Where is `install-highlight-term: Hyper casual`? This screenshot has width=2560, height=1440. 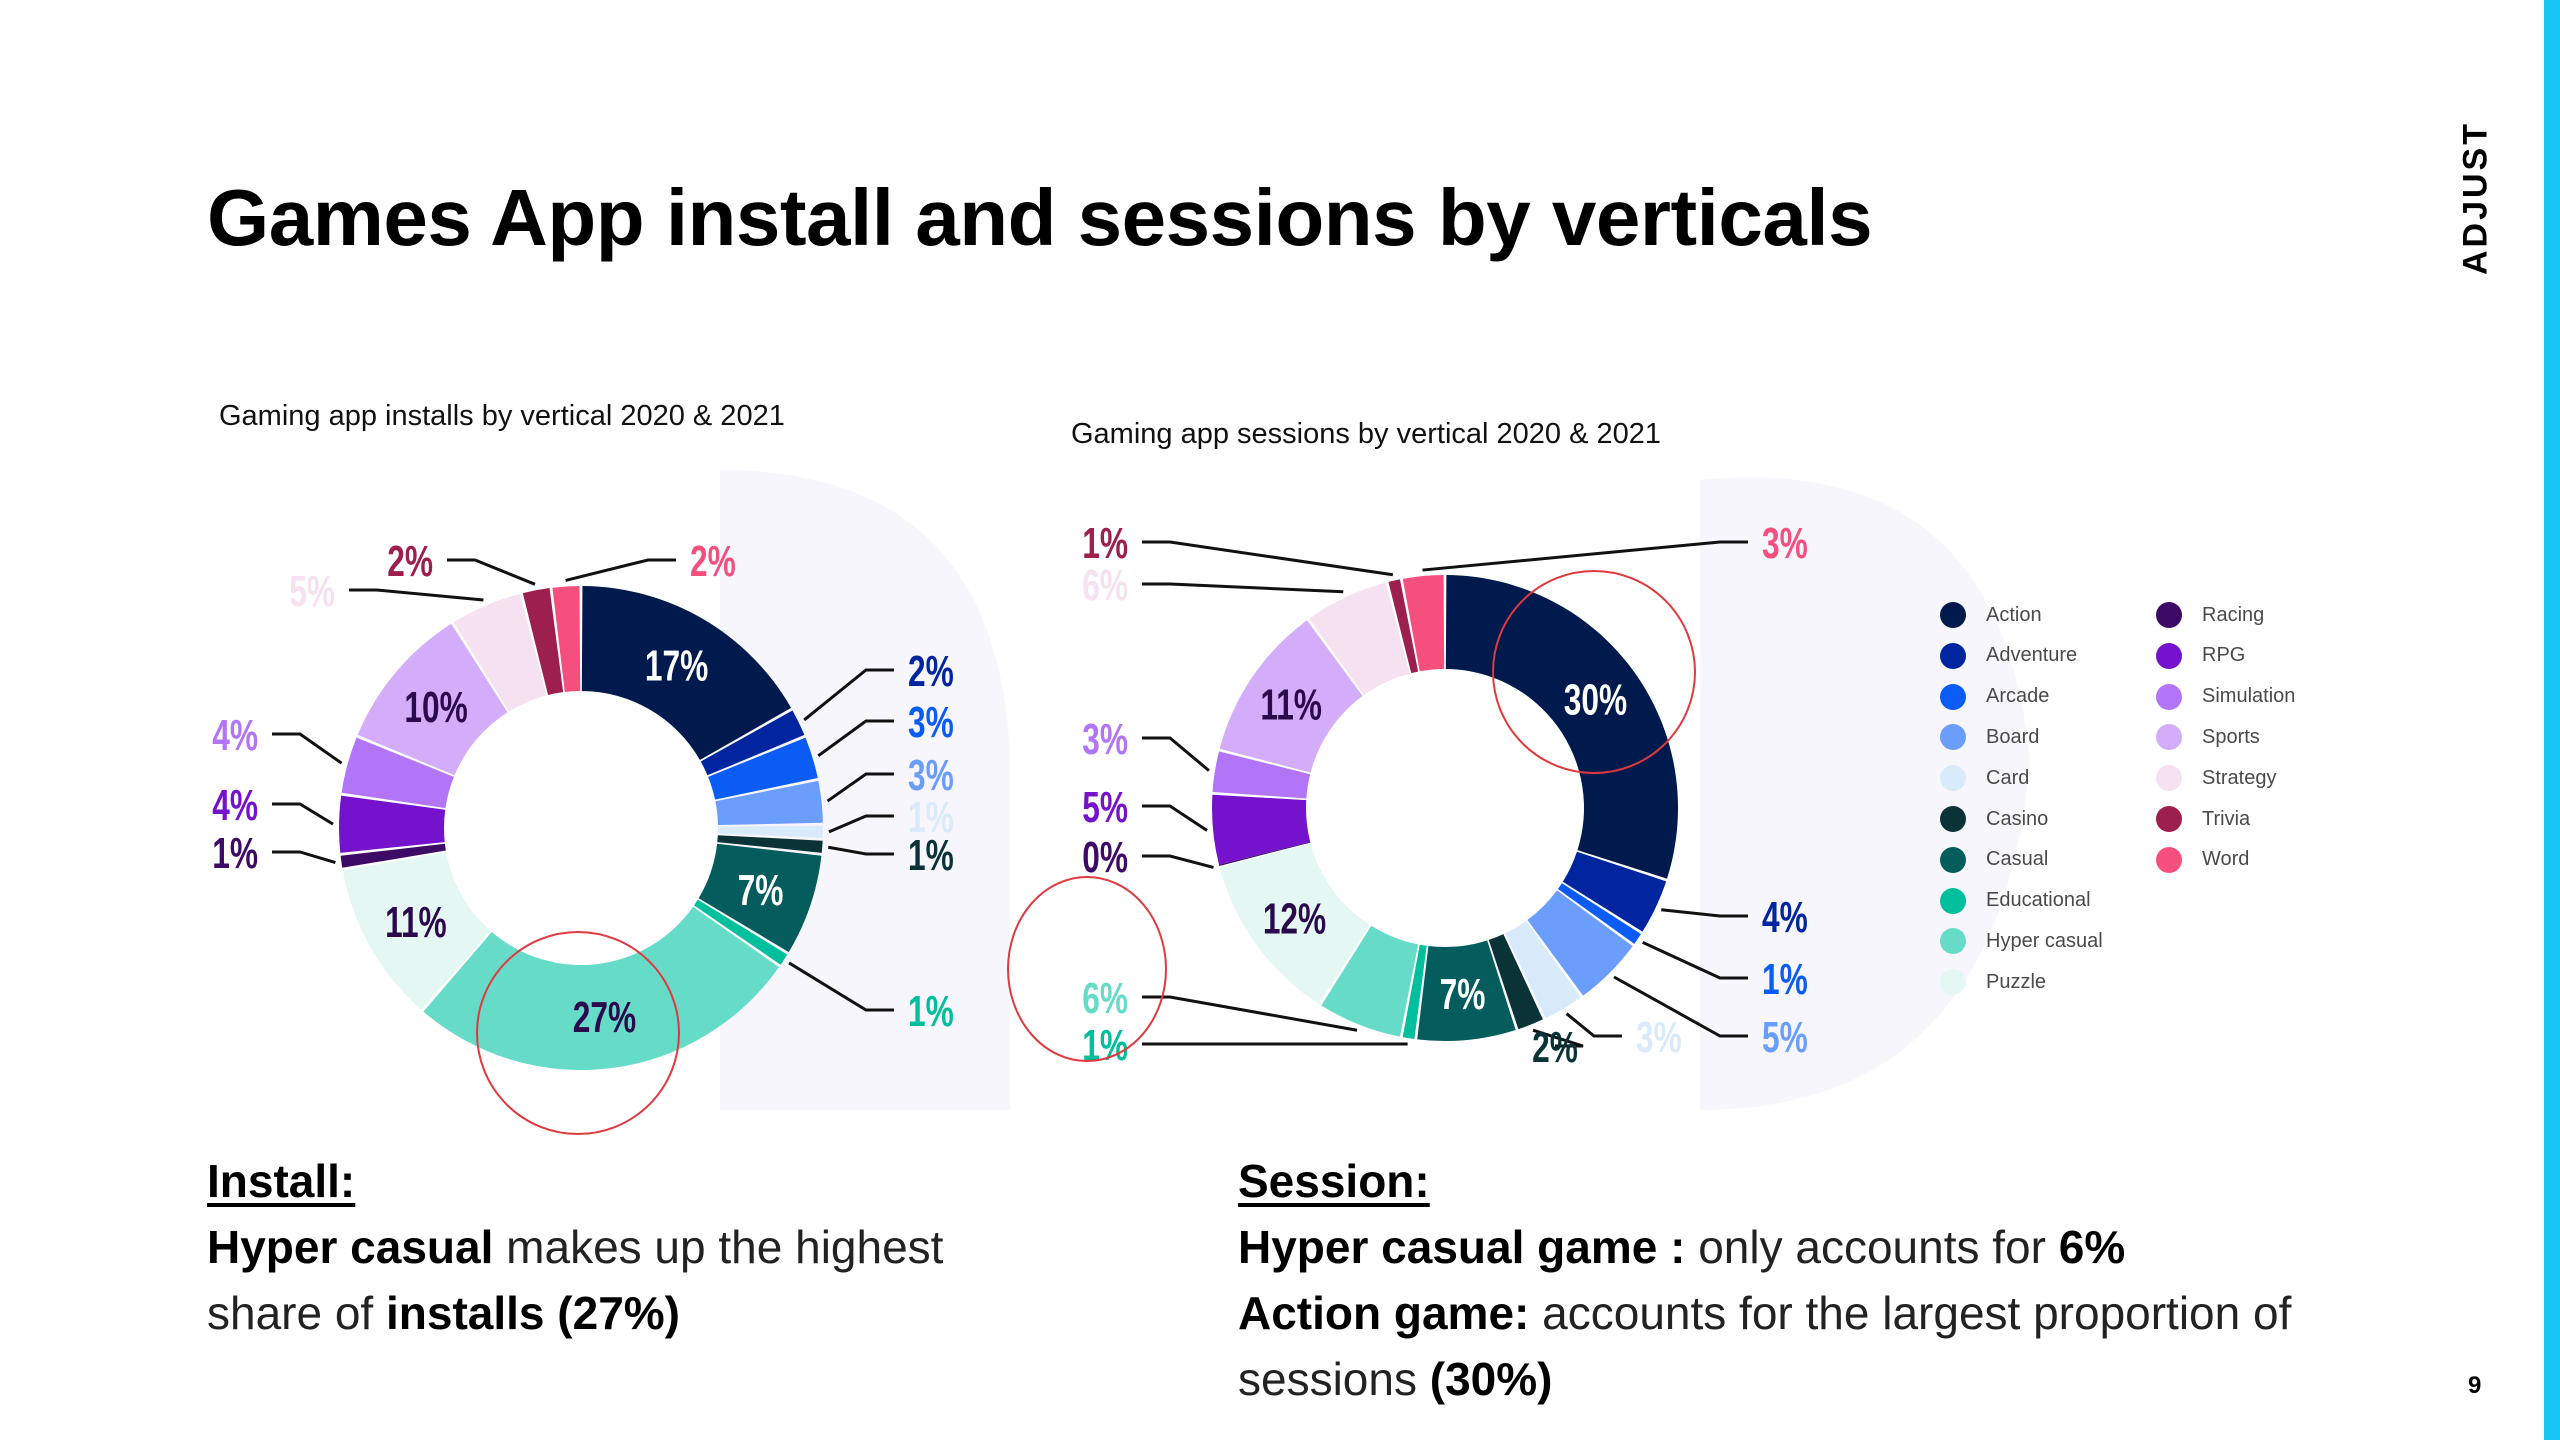
install-highlight-term: Hyper casual is located at coordinates (350, 1247).